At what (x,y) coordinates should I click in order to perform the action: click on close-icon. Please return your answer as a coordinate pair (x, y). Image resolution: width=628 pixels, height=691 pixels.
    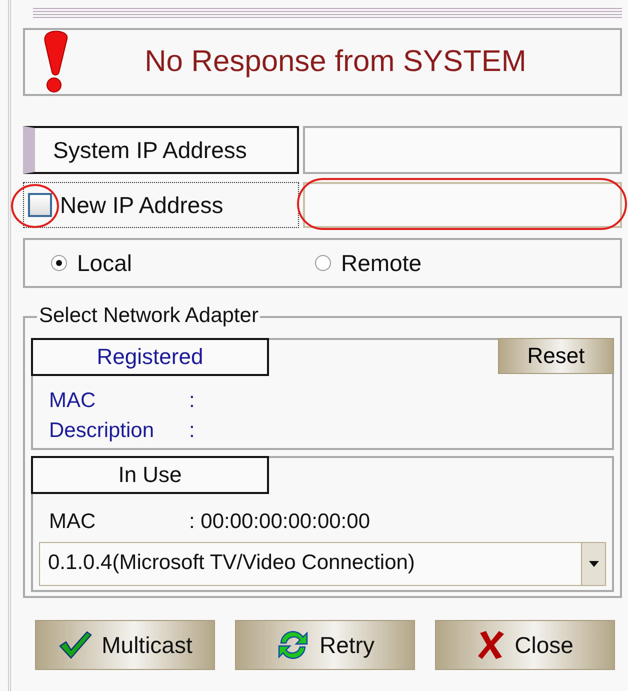
    Looking at the image, I should click on (490, 645).